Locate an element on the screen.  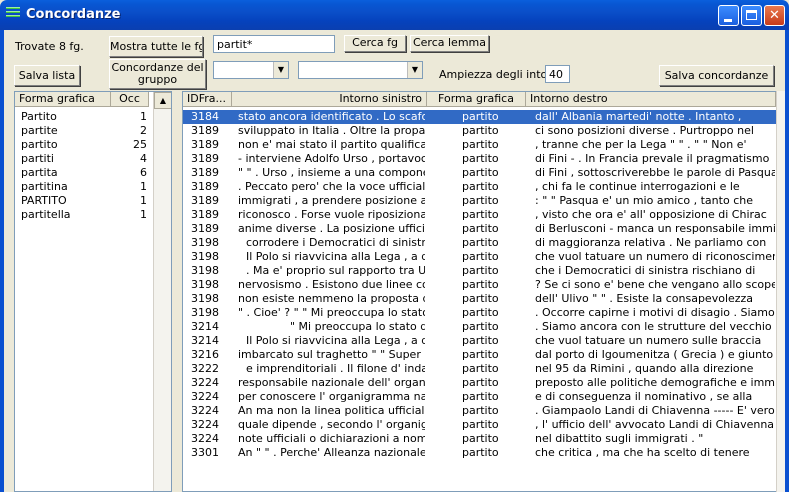
list-item: partito 25 is located at coordinates (83, 145).